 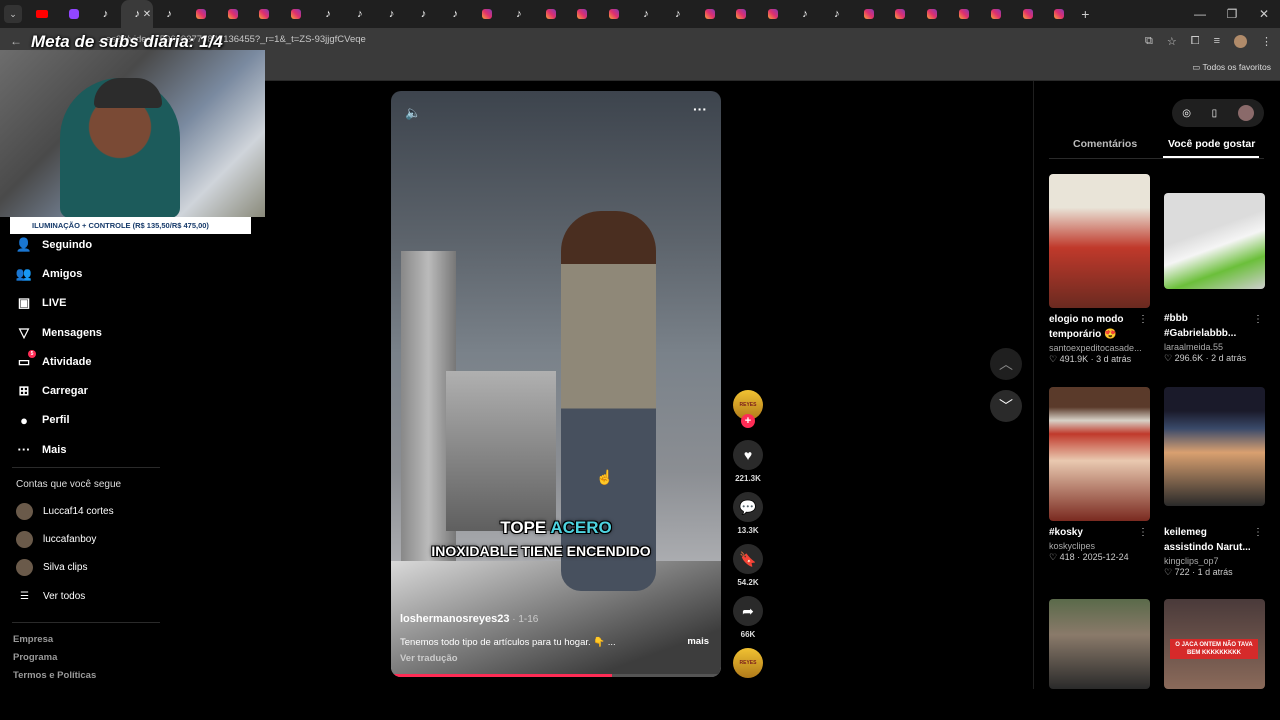 What do you see at coordinates (59, 273) in the screenshot?
I see `sidebar-item-amigos: 👥 Amigos` at bounding box center [59, 273].